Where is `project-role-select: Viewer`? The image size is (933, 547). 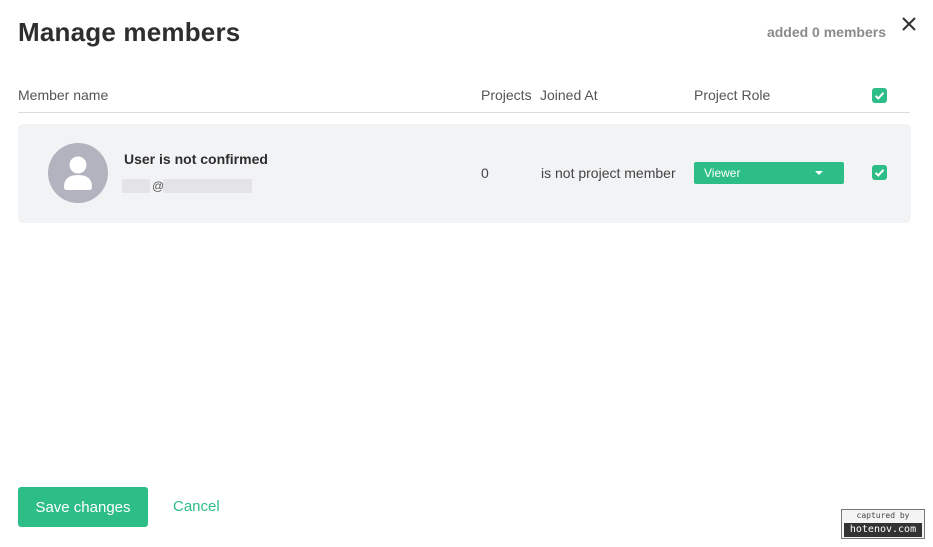 project-role-select: Viewer is located at coordinates (769, 173).